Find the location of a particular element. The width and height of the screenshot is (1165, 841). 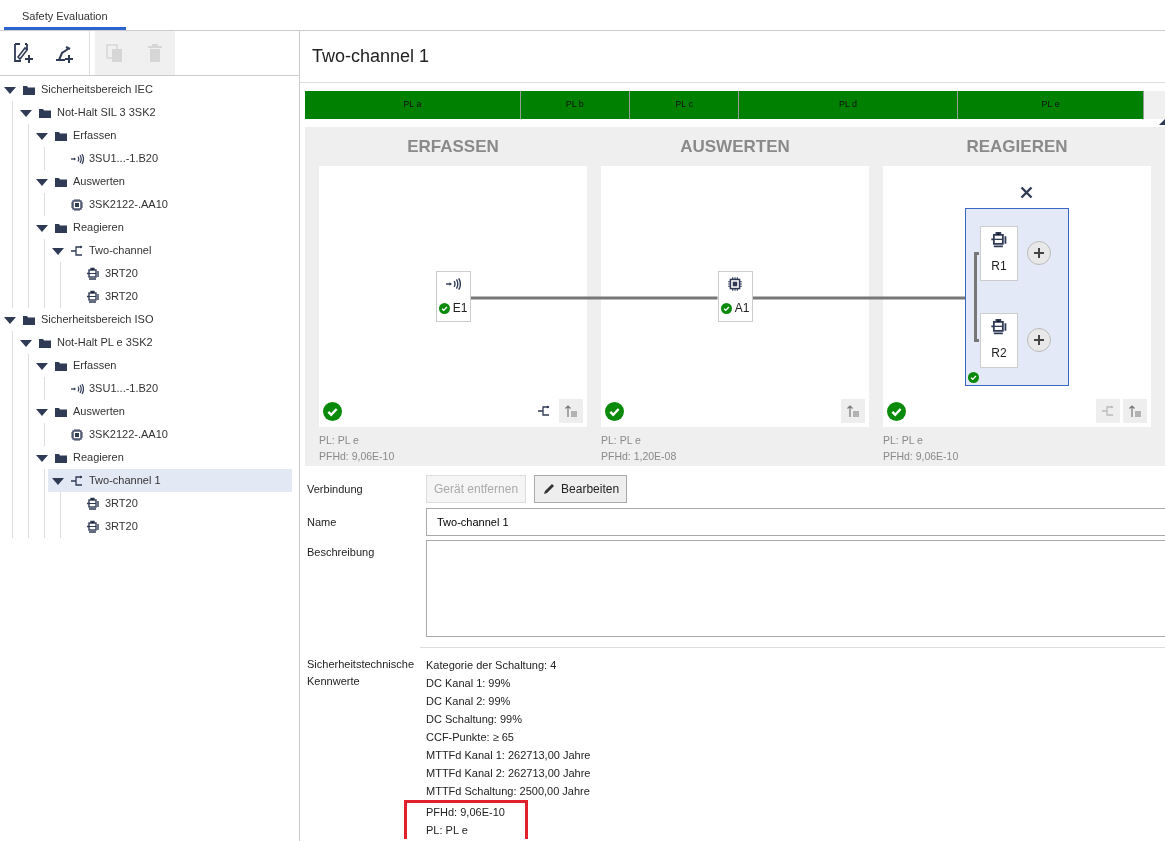

tree-item: Not-Halt PL e 3SK2 is located at coordinates (154, 342).